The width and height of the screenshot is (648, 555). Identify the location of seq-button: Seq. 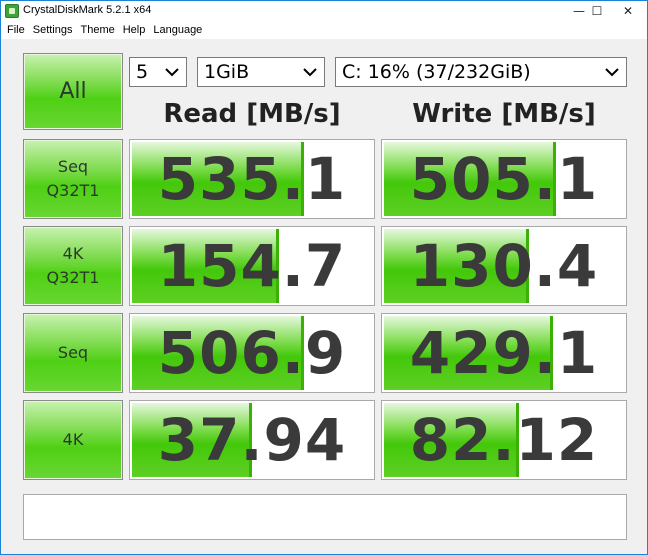
(73, 353).